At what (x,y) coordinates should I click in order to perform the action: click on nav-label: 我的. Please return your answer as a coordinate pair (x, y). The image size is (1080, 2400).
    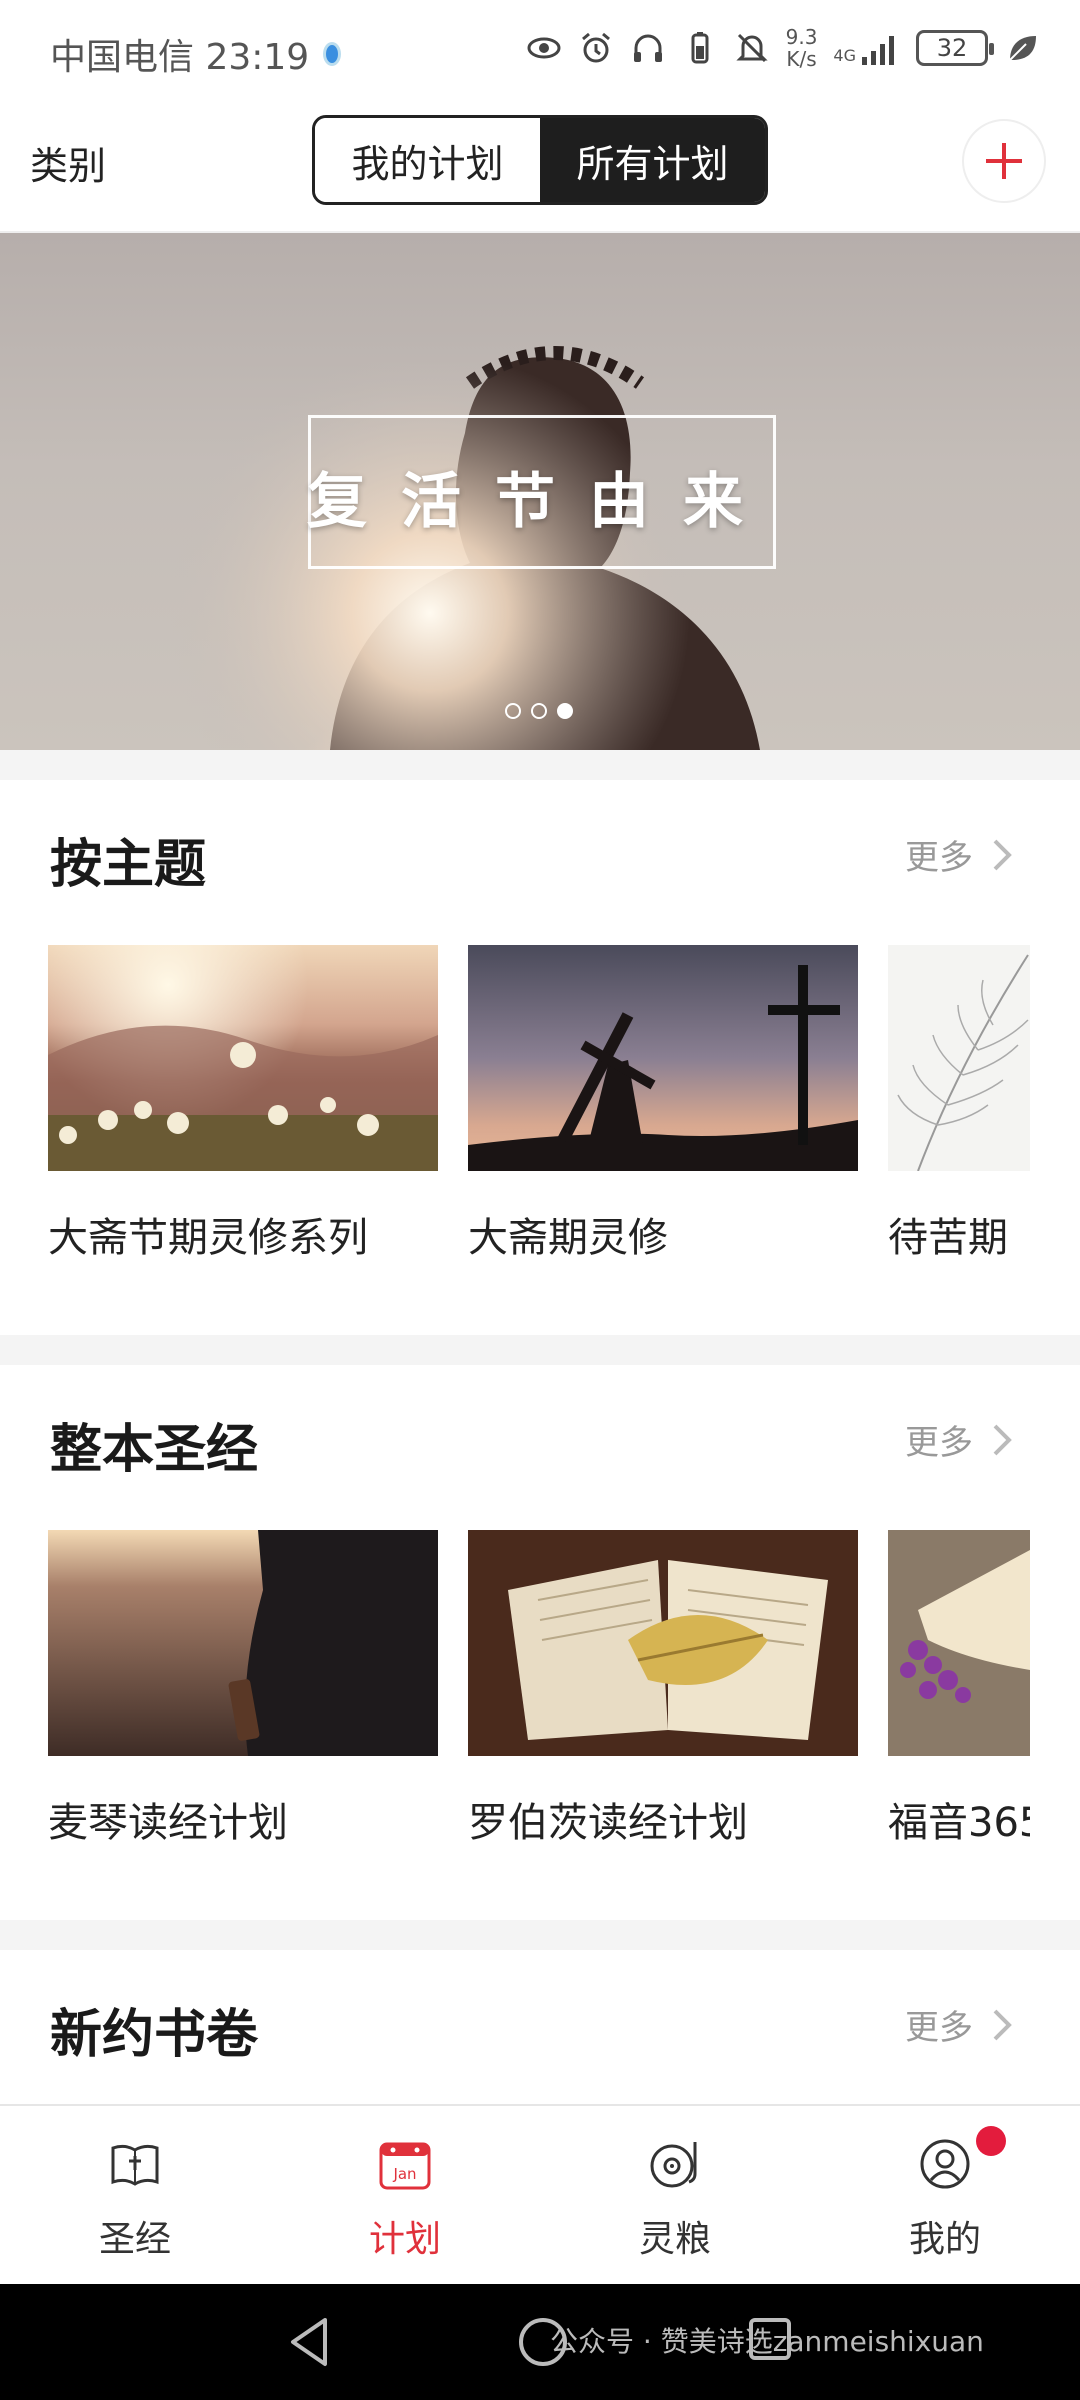
    Looking at the image, I should click on (944, 2239).